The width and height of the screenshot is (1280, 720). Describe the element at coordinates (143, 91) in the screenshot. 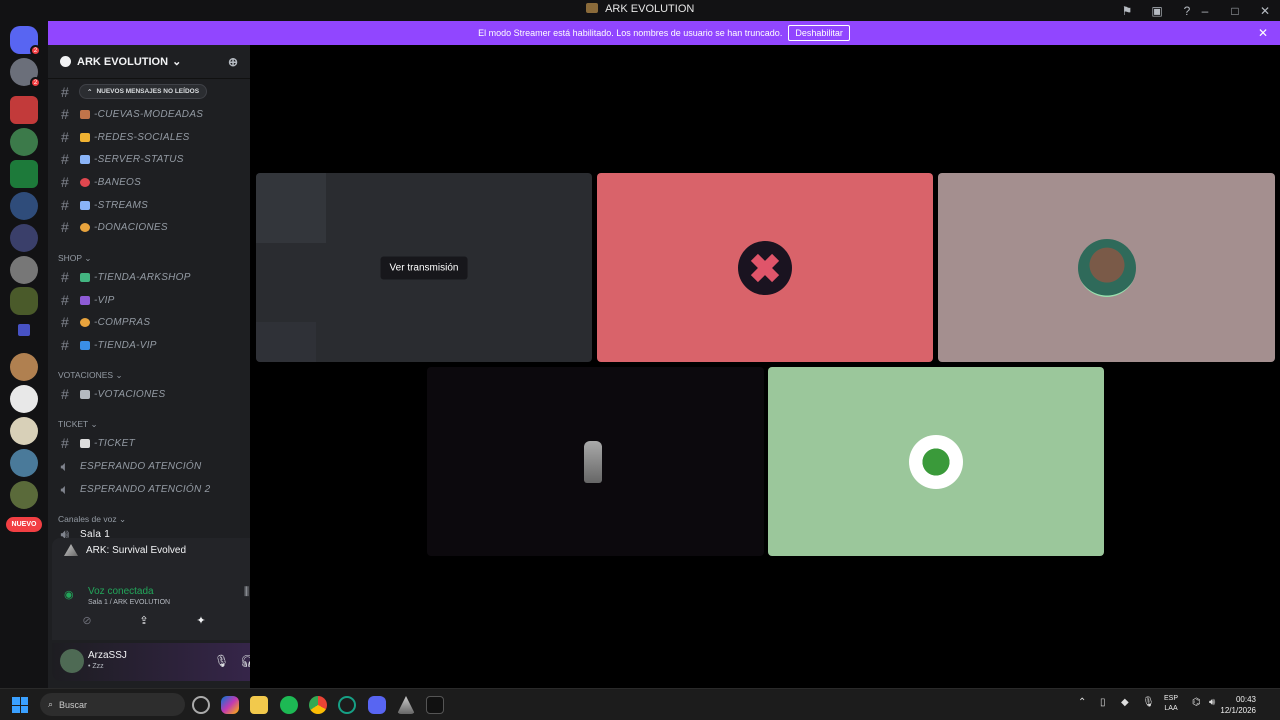

I see `unread-messages-pill: ⌃ NUEVOS MENSAJES NO LEÍDOS` at that location.